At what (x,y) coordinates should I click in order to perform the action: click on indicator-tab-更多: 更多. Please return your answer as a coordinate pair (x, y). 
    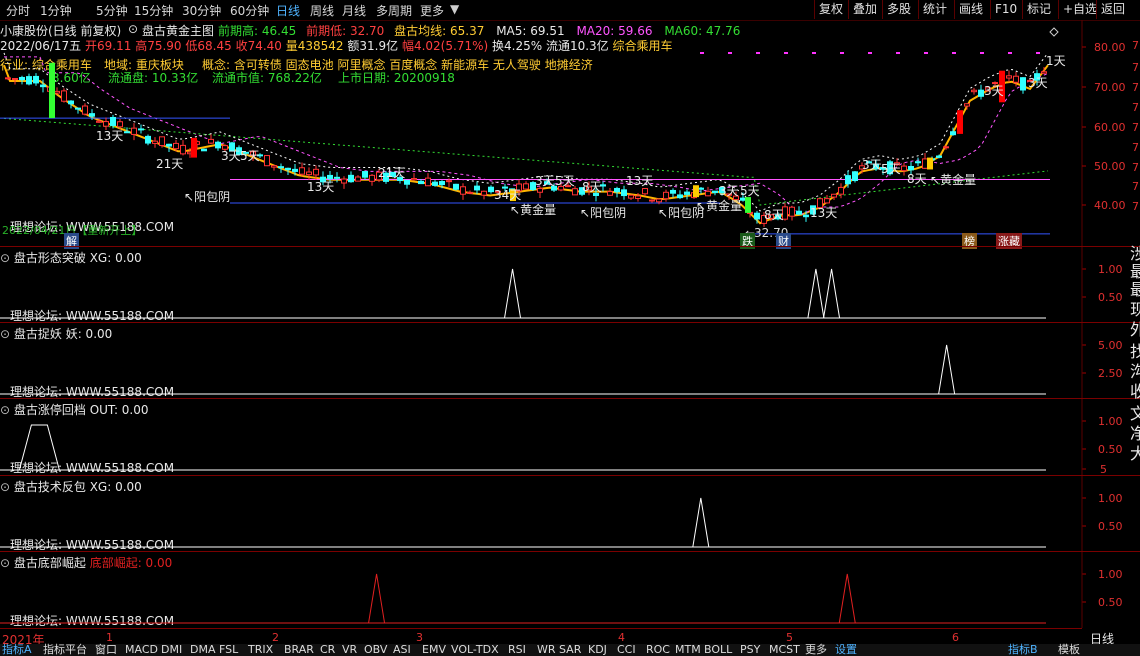
    Looking at the image, I should click on (816, 650).